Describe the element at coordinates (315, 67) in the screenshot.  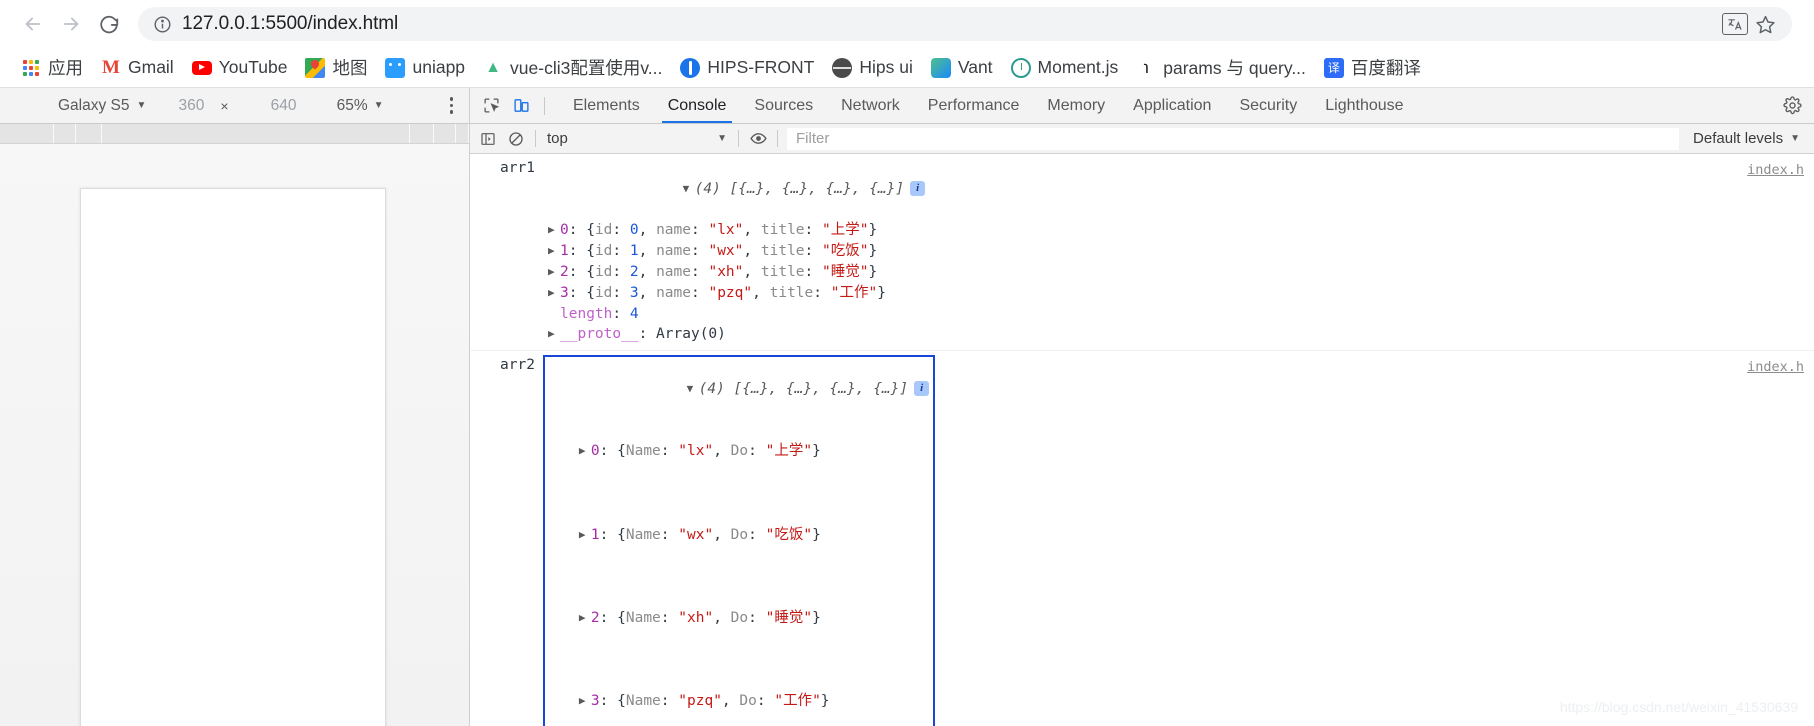
I see `google-maps-icon` at that location.